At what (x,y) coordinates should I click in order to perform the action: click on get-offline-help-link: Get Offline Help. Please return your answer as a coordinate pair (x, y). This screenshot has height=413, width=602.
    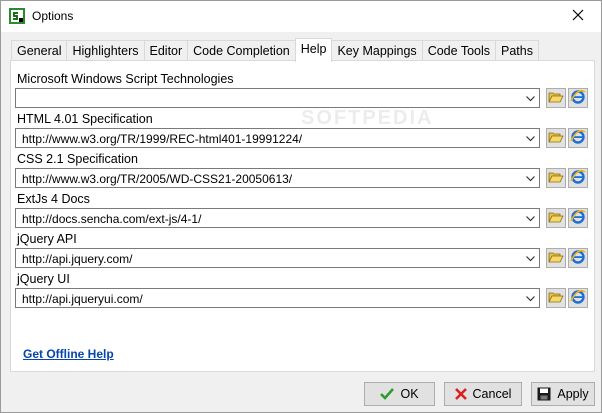
    Looking at the image, I should click on (68, 354).